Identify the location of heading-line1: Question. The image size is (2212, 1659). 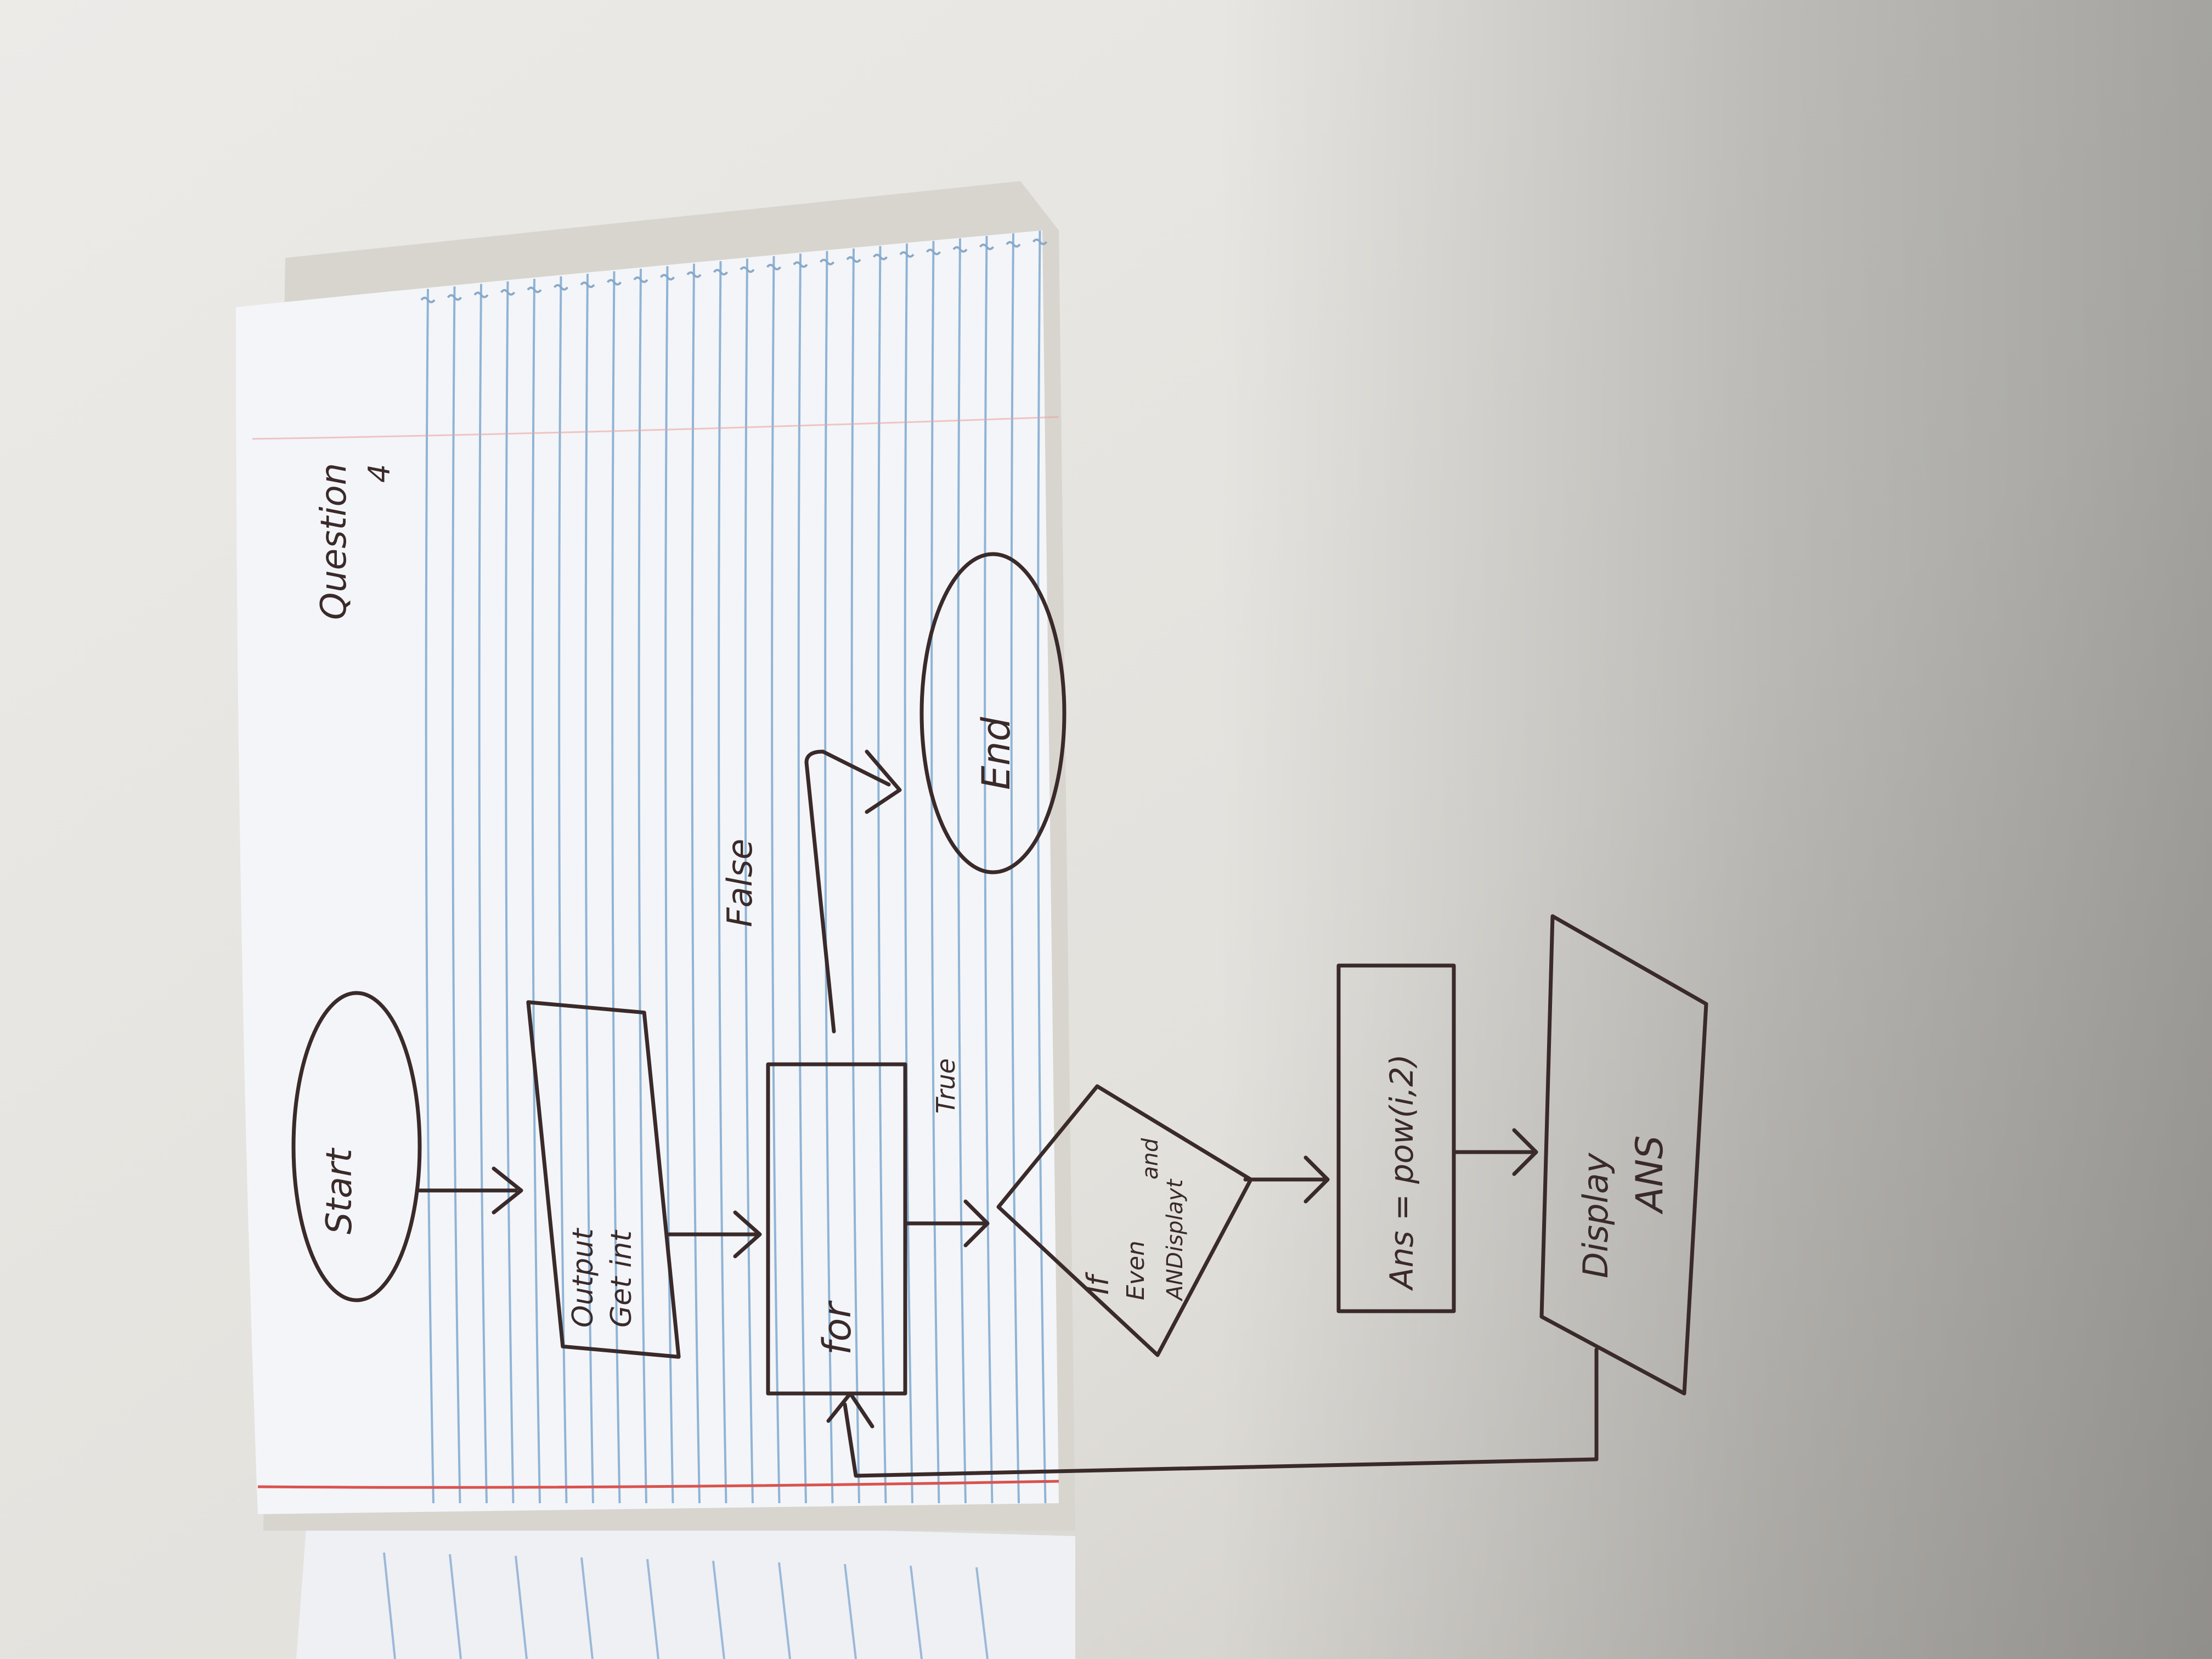
(334, 541).